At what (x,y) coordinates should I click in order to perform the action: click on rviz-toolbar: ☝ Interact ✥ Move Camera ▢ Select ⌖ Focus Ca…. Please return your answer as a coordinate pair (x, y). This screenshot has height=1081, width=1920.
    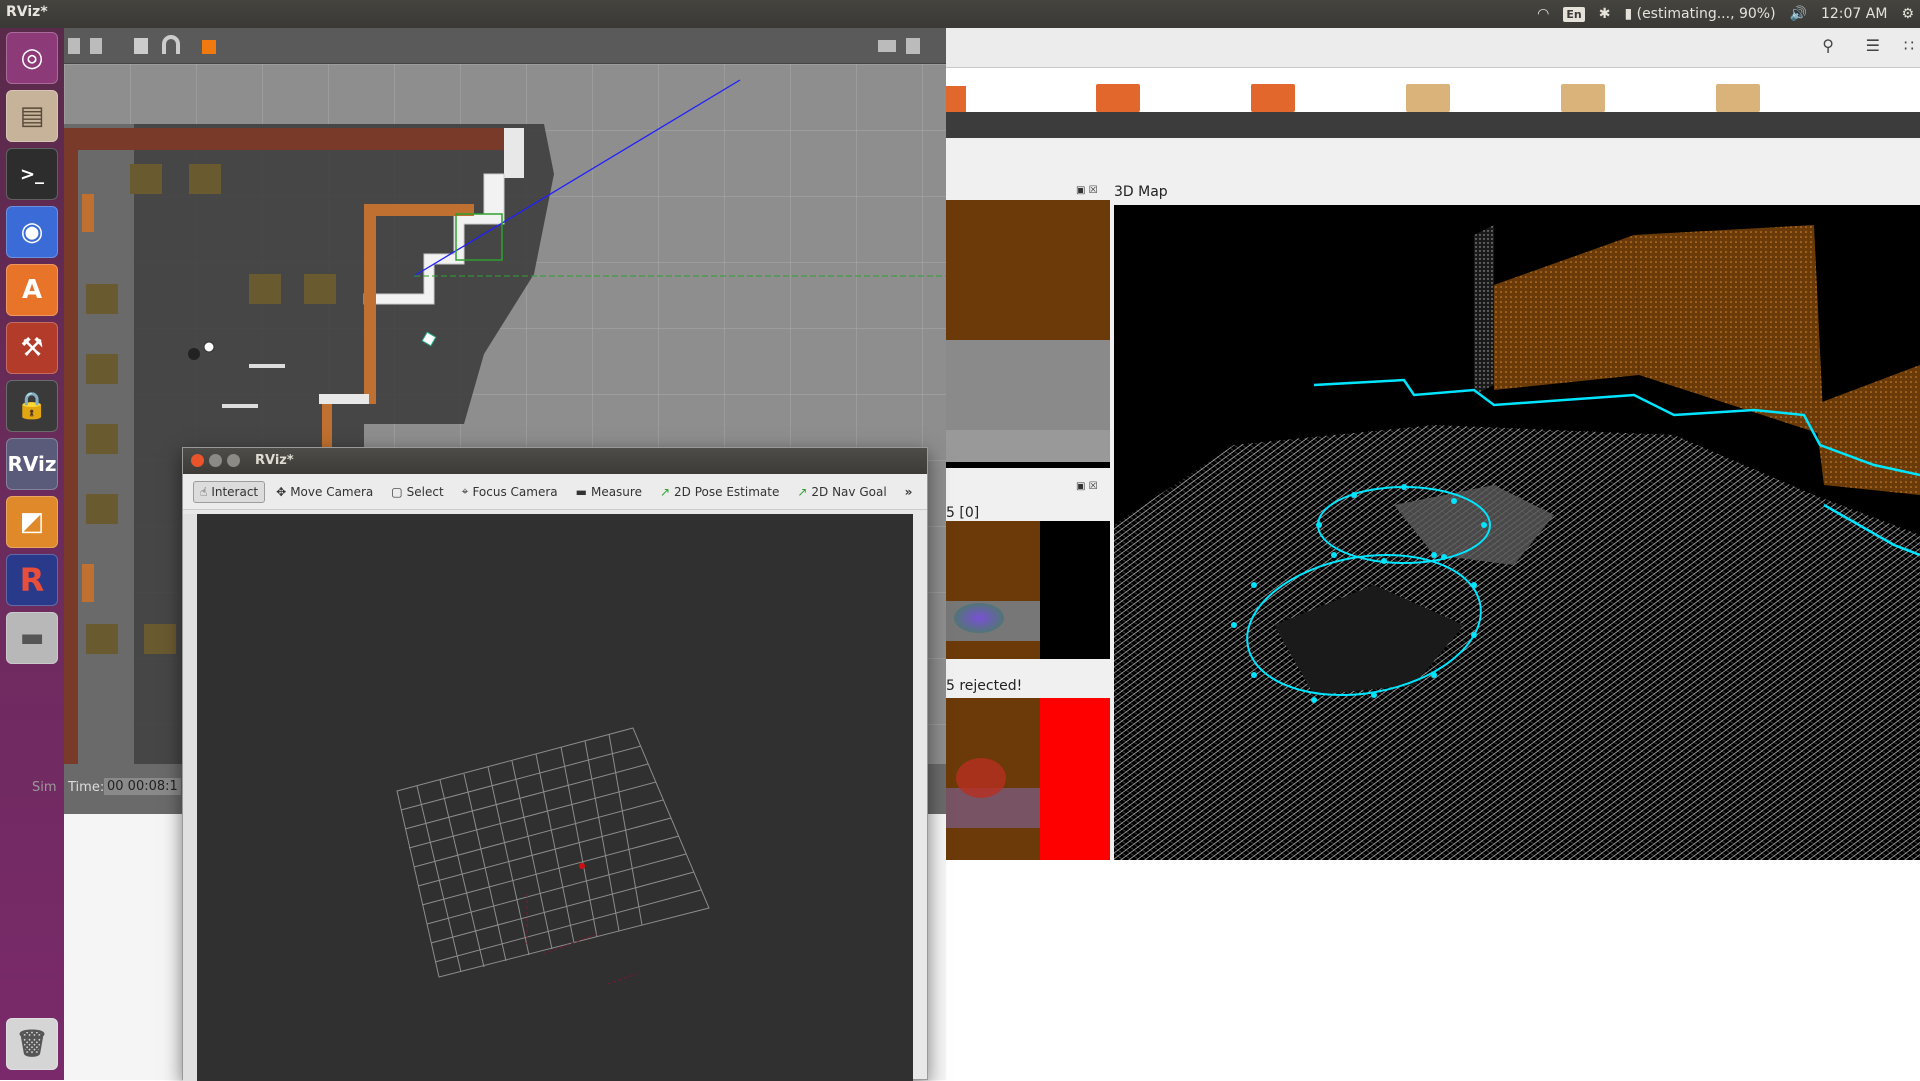
    Looking at the image, I should click on (555, 492).